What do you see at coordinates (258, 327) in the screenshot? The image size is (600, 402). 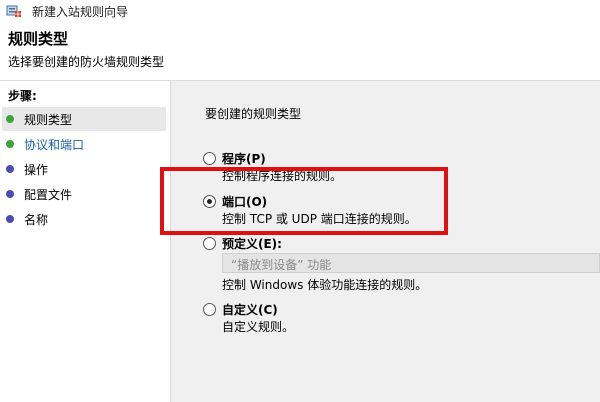 I see `option-custom-desc: 自定义规则。` at bounding box center [258, 327].